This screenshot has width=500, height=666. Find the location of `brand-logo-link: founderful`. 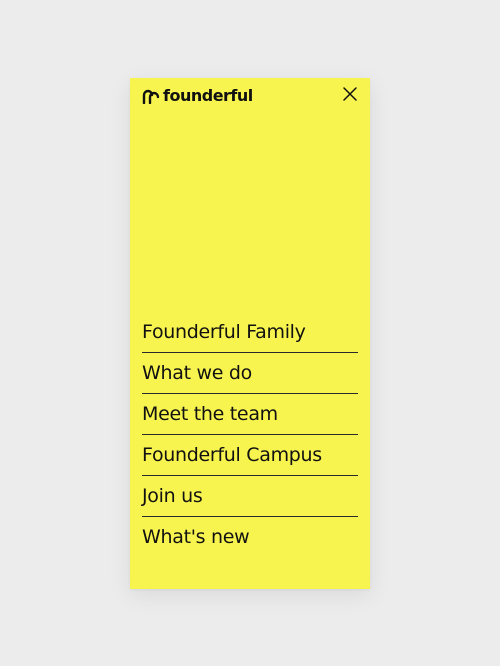

brand-logo-link: founderful is located at coordinates (197, 96).